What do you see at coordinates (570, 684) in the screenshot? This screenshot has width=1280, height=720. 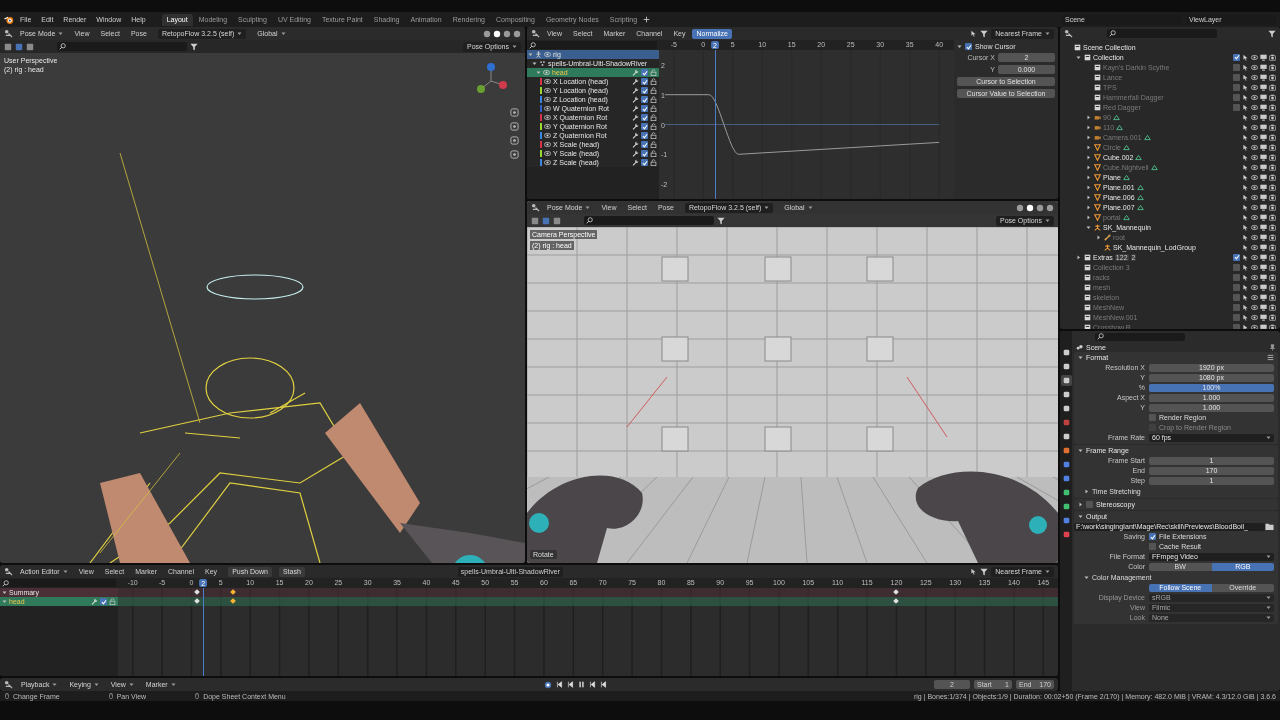 I see `previous-keyframe-icon` at bounding box center [570, 684].